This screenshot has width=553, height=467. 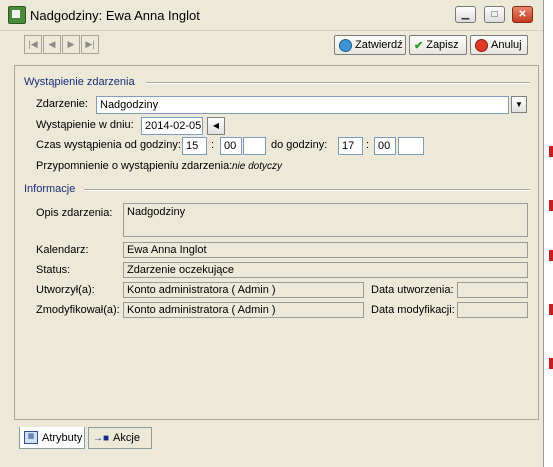 I want to click on from-extra-field, so click(x=254, y=146).